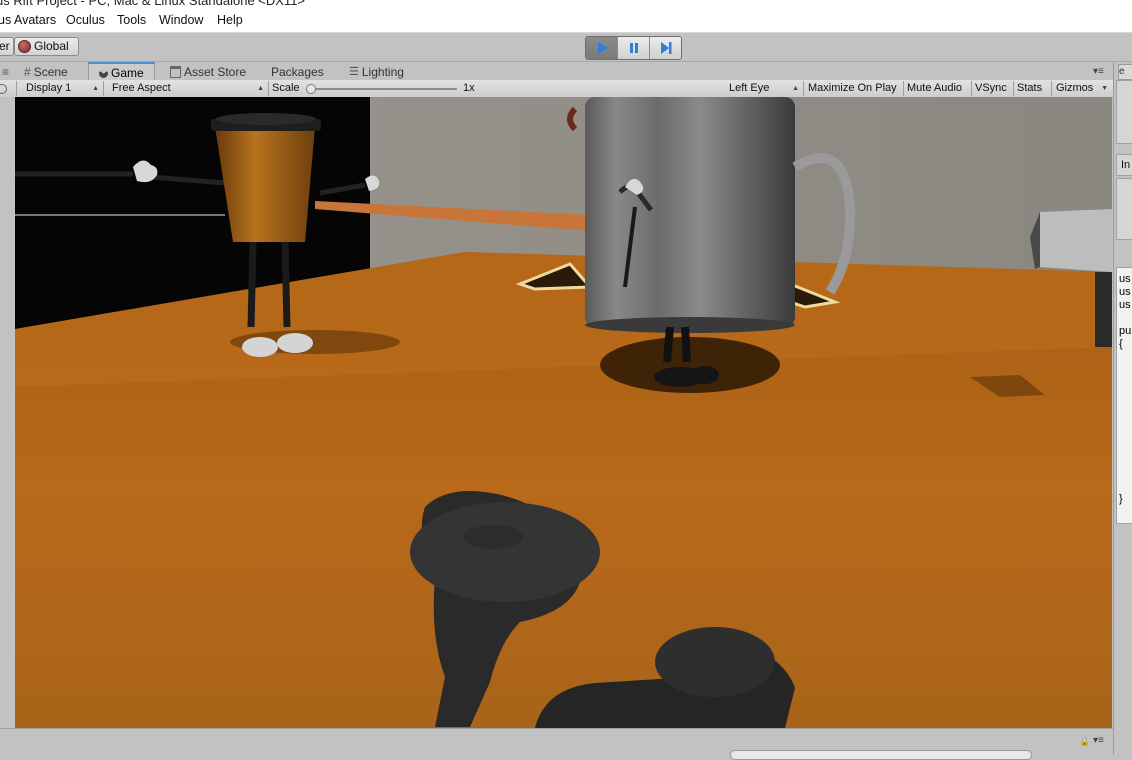  I want to click on inspector-section: In, so click(1124, 165).